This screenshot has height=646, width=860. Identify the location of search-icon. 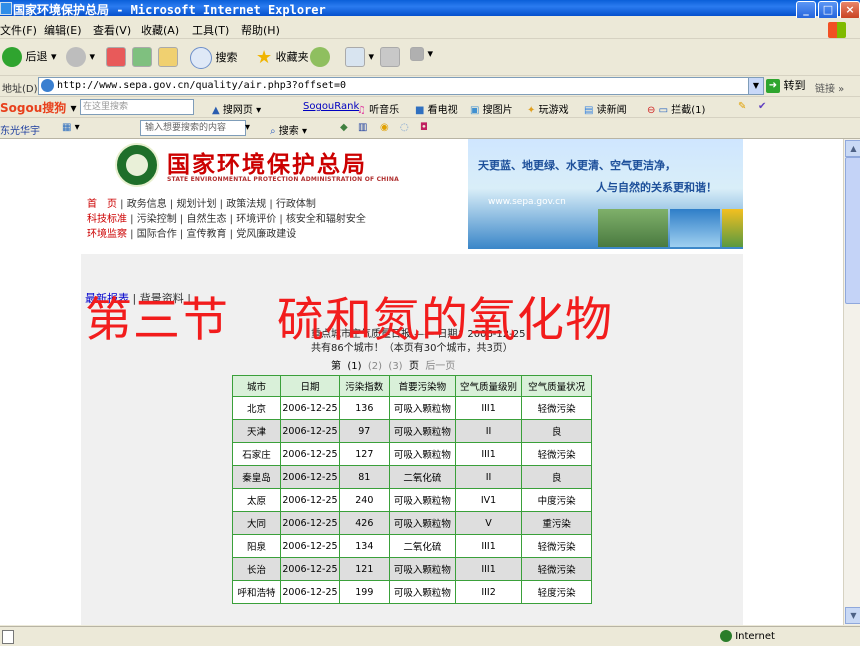
(201, 58).